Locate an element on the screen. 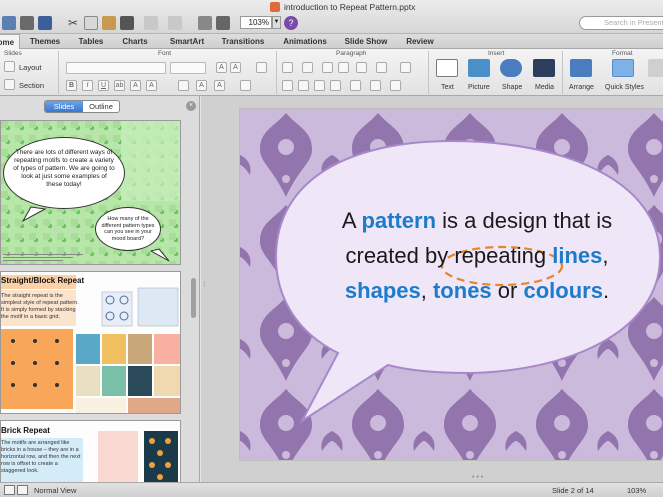 The height and width of the screenshot is (497, 663). quick-styles-icon is located at coordinates (623, 68).